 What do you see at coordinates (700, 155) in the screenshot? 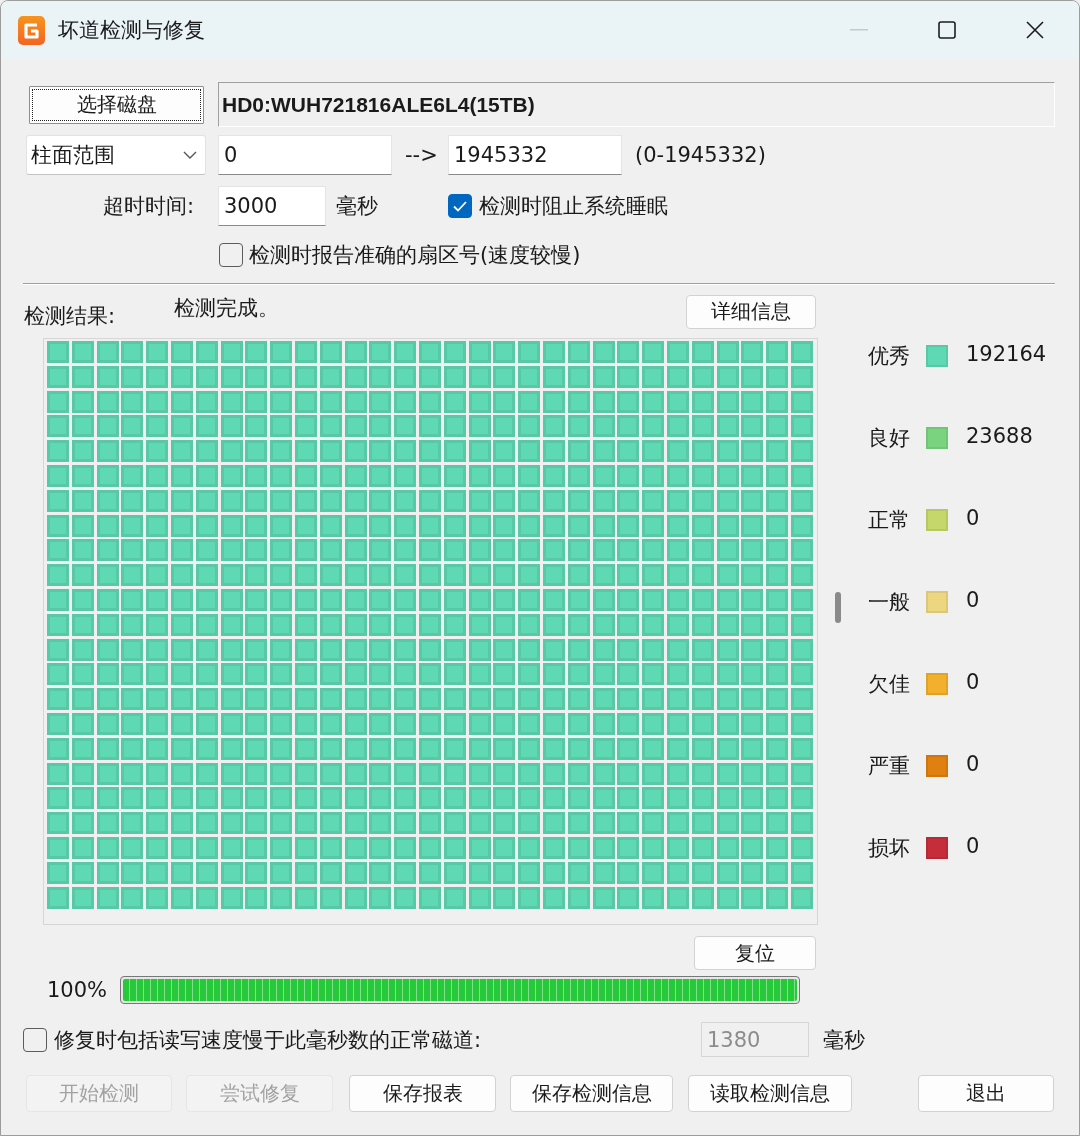
I see `range-bounds-text: (0-1945332)` at bounding box center [700, 155].